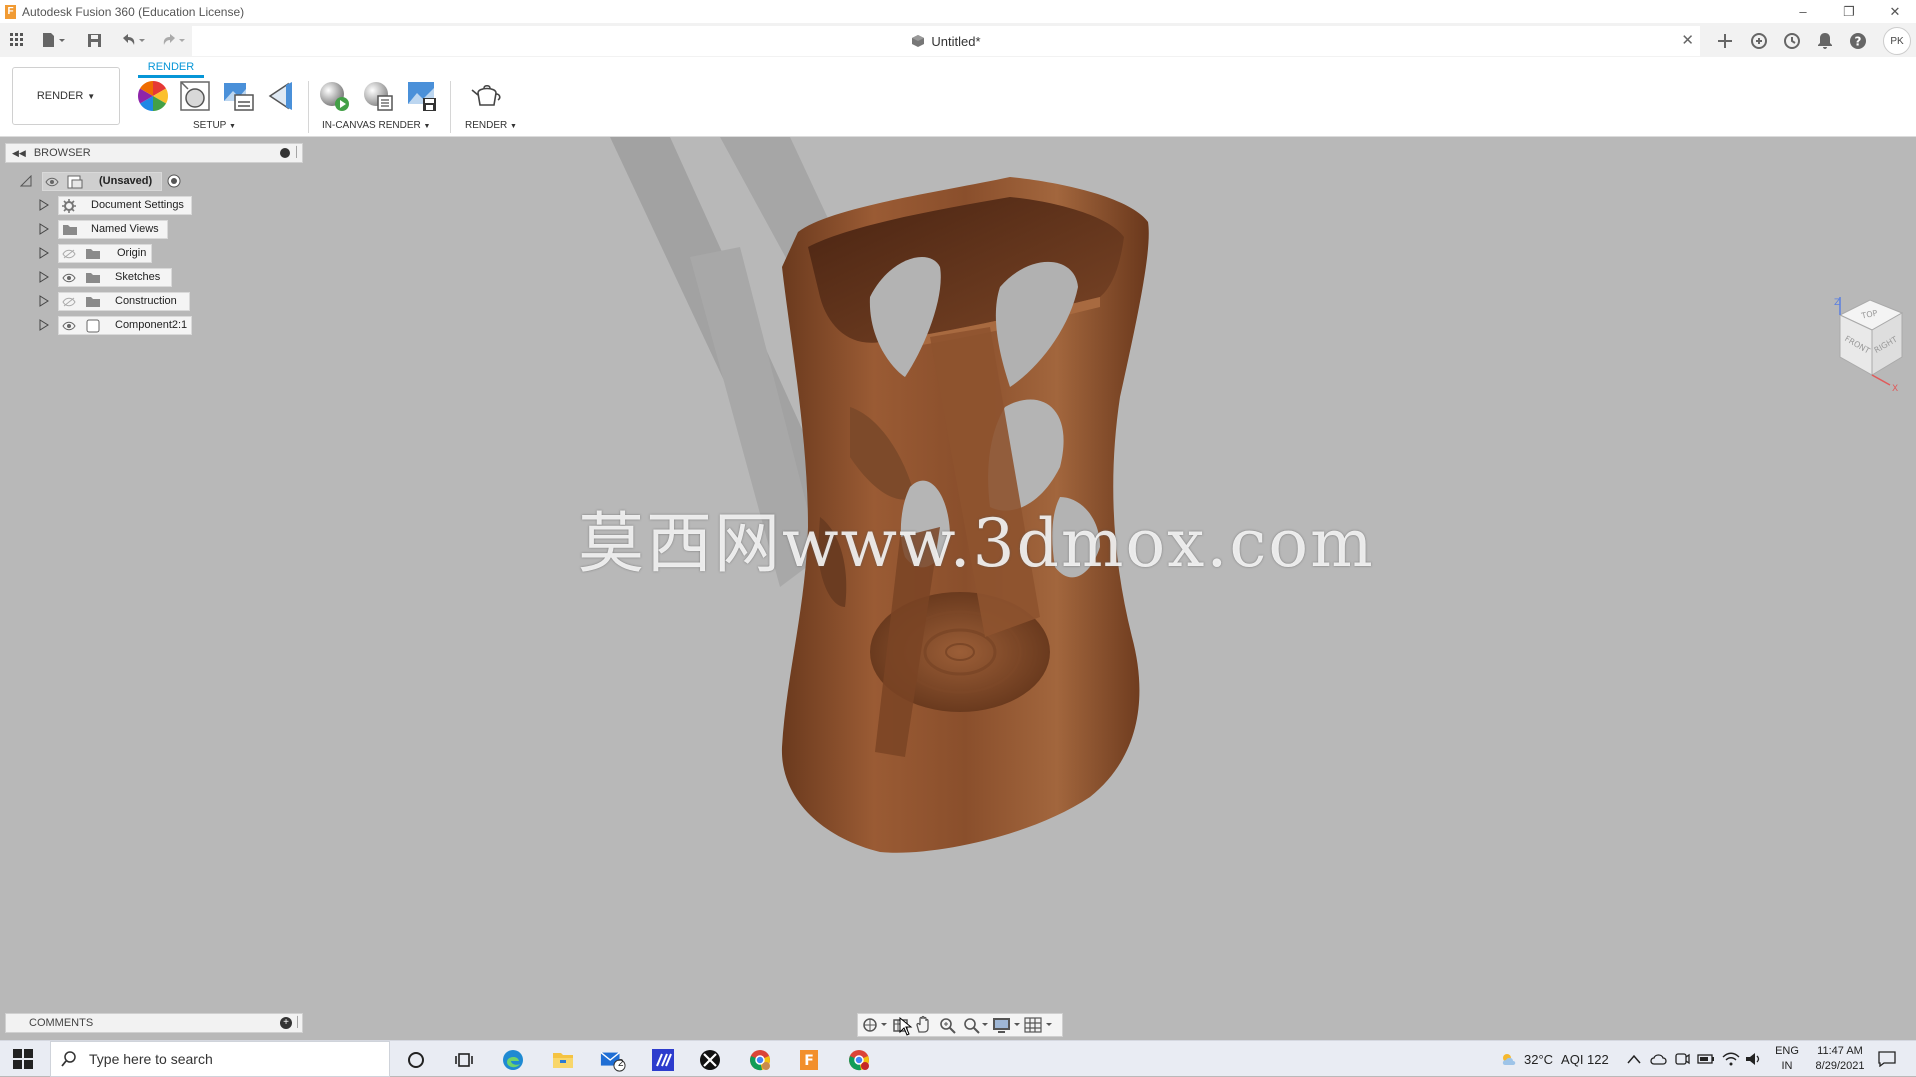 Image resolution: width=1916 pixels, height=1077 pixels. What do you see at coordinates (621, 1063) in the screenshot?
I see `mail-badge: 2` at bounding box center [621, 1063].